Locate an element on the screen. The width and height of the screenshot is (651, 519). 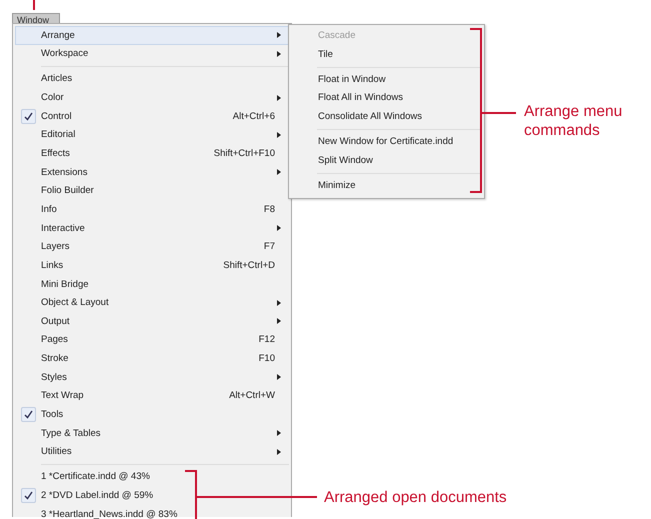
submenu-item: Float in Window is located at coordinates (386, 80).